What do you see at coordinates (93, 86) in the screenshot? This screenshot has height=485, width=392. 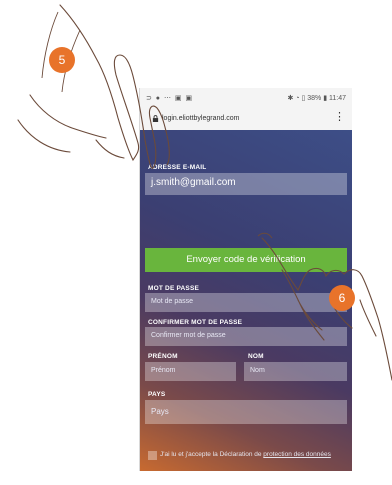 I see `upper-hand-icon` at bounding box center [93, 86].